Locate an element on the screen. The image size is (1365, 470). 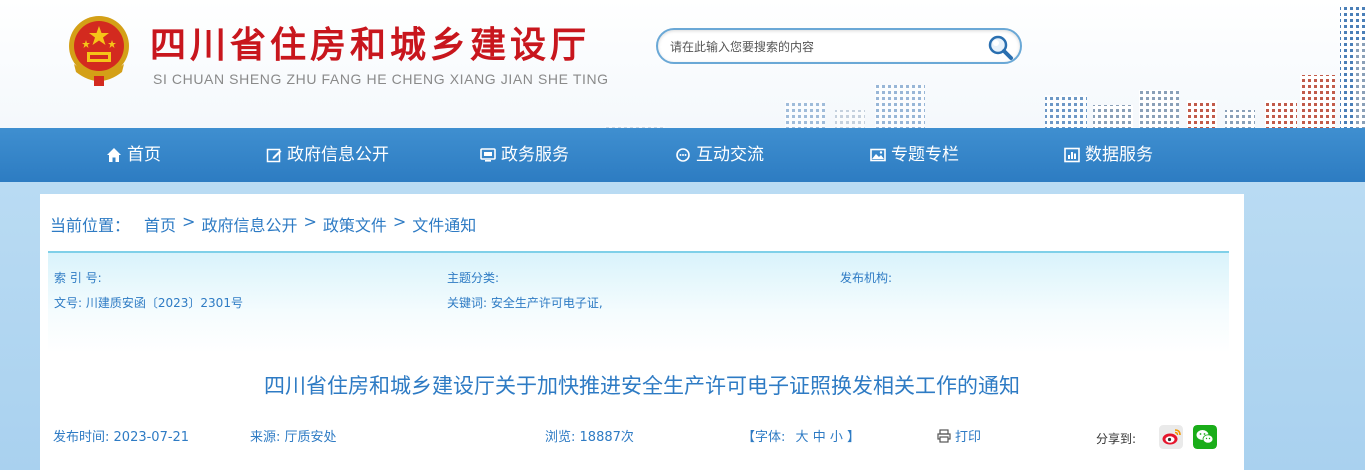
nav-item-gov-service: 政务服务 is located at coordinates (524, 155).